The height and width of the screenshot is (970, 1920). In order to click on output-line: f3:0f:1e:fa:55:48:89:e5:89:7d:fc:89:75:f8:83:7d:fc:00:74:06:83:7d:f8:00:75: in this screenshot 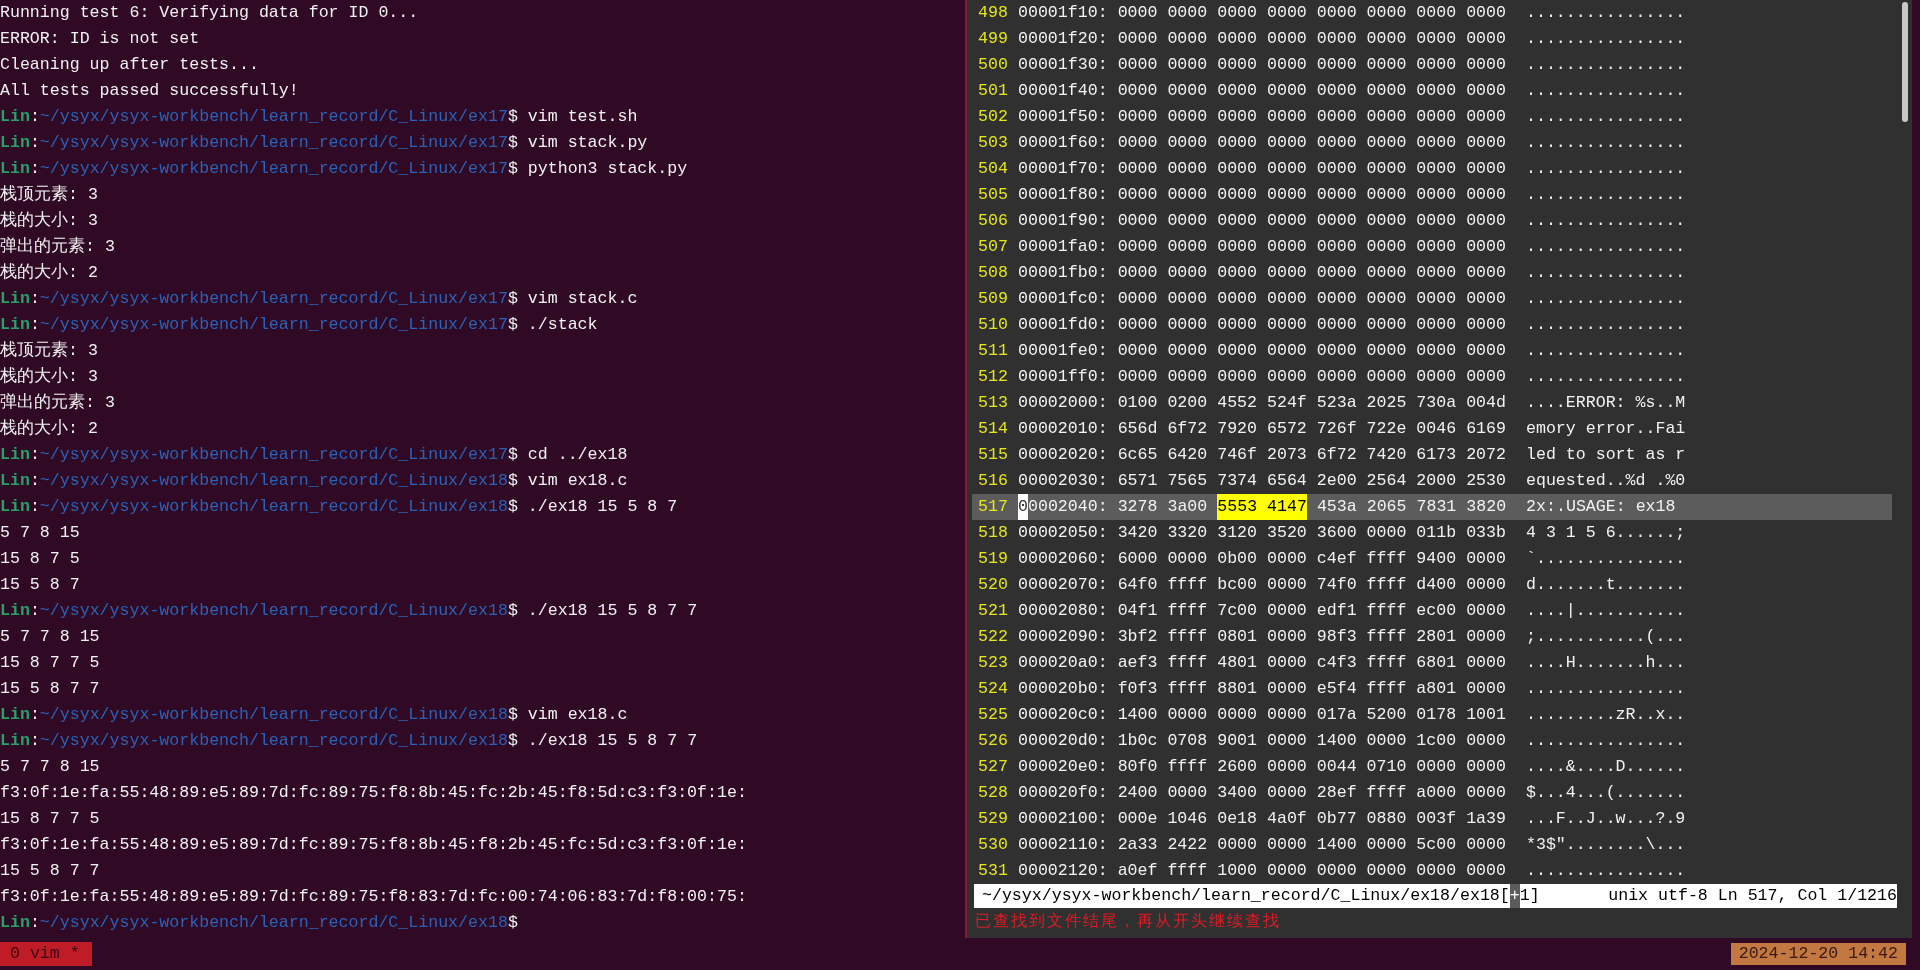, I will do `click(373, 897)`.